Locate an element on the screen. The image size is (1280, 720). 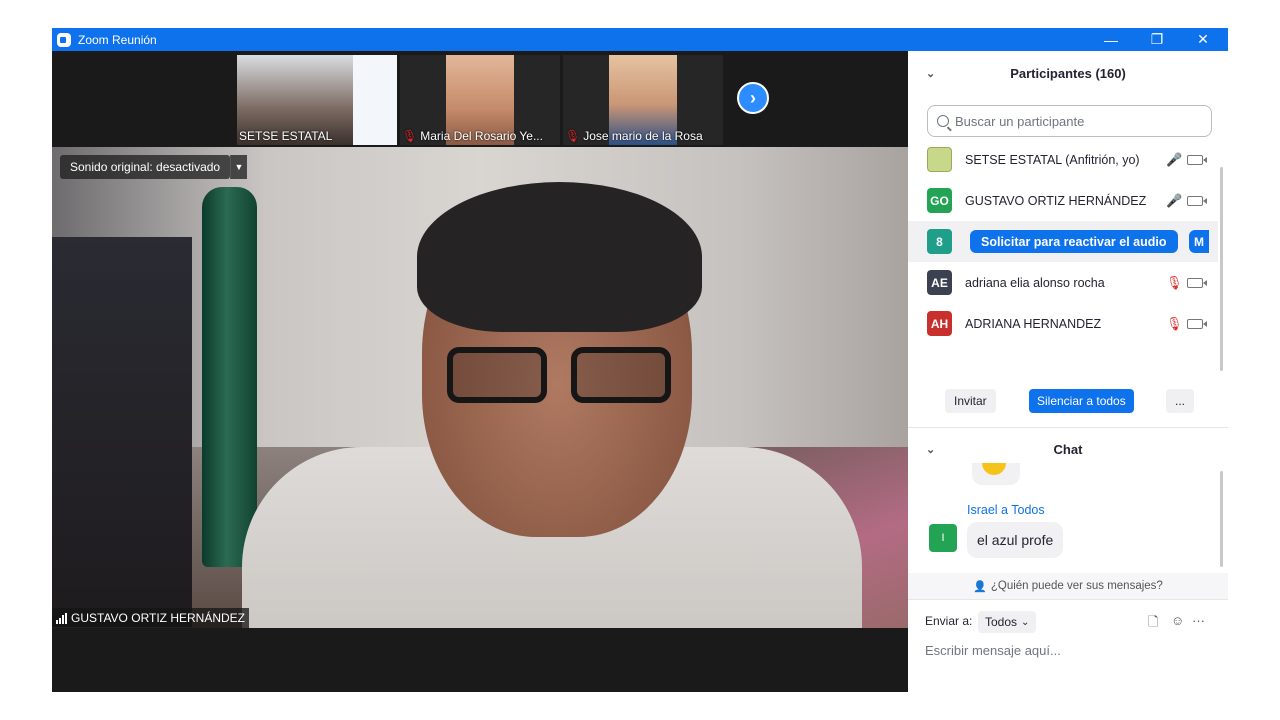
original-sound-dropdown: ▼ is located at coordinates (238, 167).